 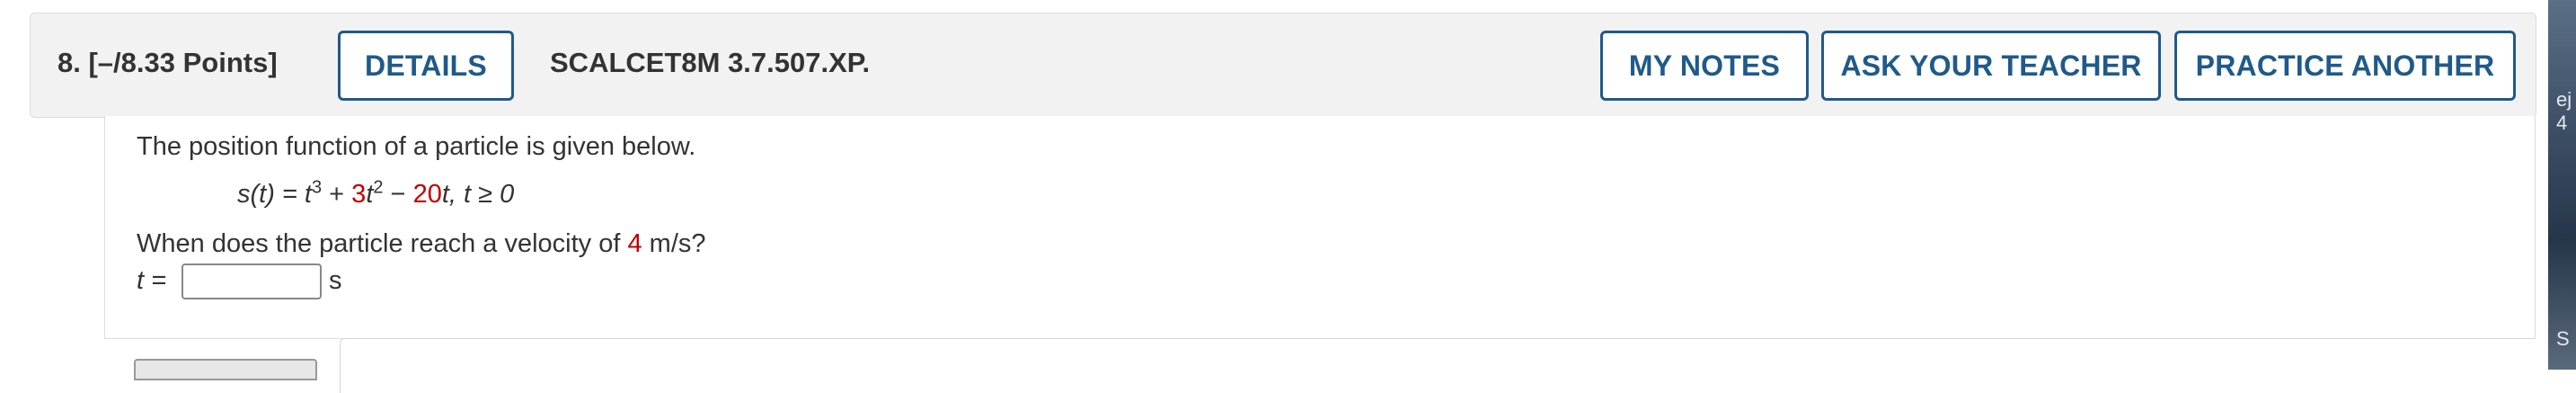 What do you see at coordinates (168, 62) in the screenshot?
I see `question-number-points: 8. [–/8.33 Points]` at bounding box center [168, 62].